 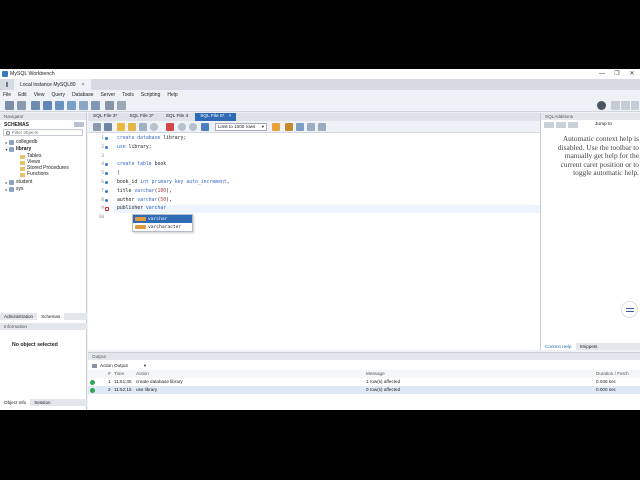 What do you see at coordinates (43, 116) in the screenshot?
I see `navigator-header: Navigator` at bounding box center [43, 116].